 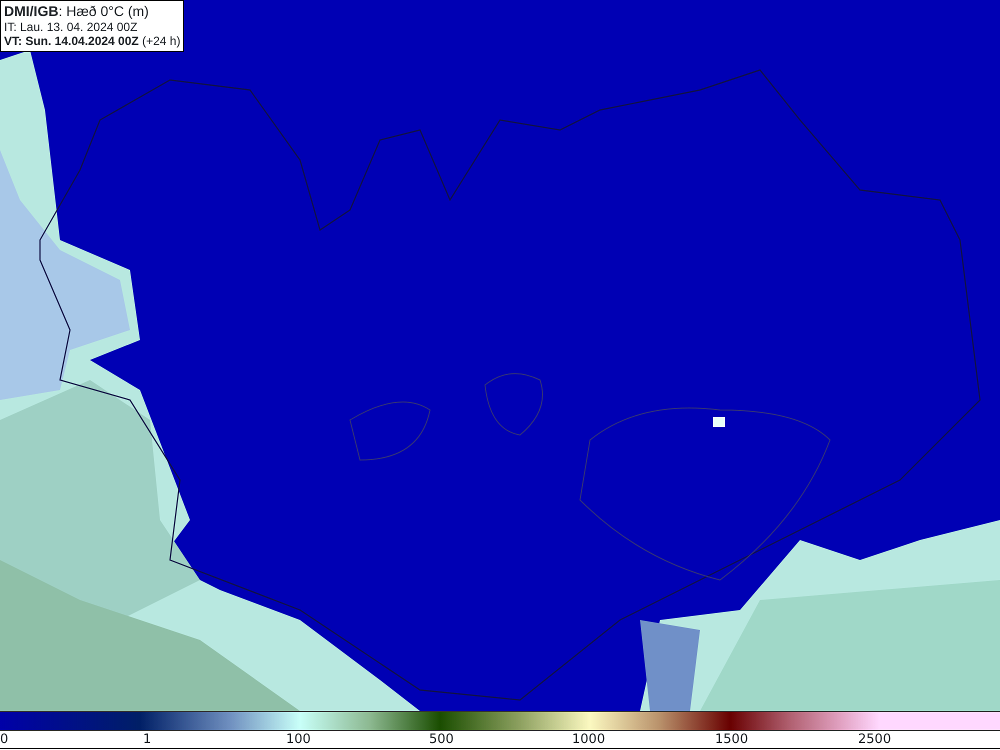 What do you see at coordinates (731, 739) in the screenshot?
I see `scale-tick-label: 1500` at bounding box center [731, 739].